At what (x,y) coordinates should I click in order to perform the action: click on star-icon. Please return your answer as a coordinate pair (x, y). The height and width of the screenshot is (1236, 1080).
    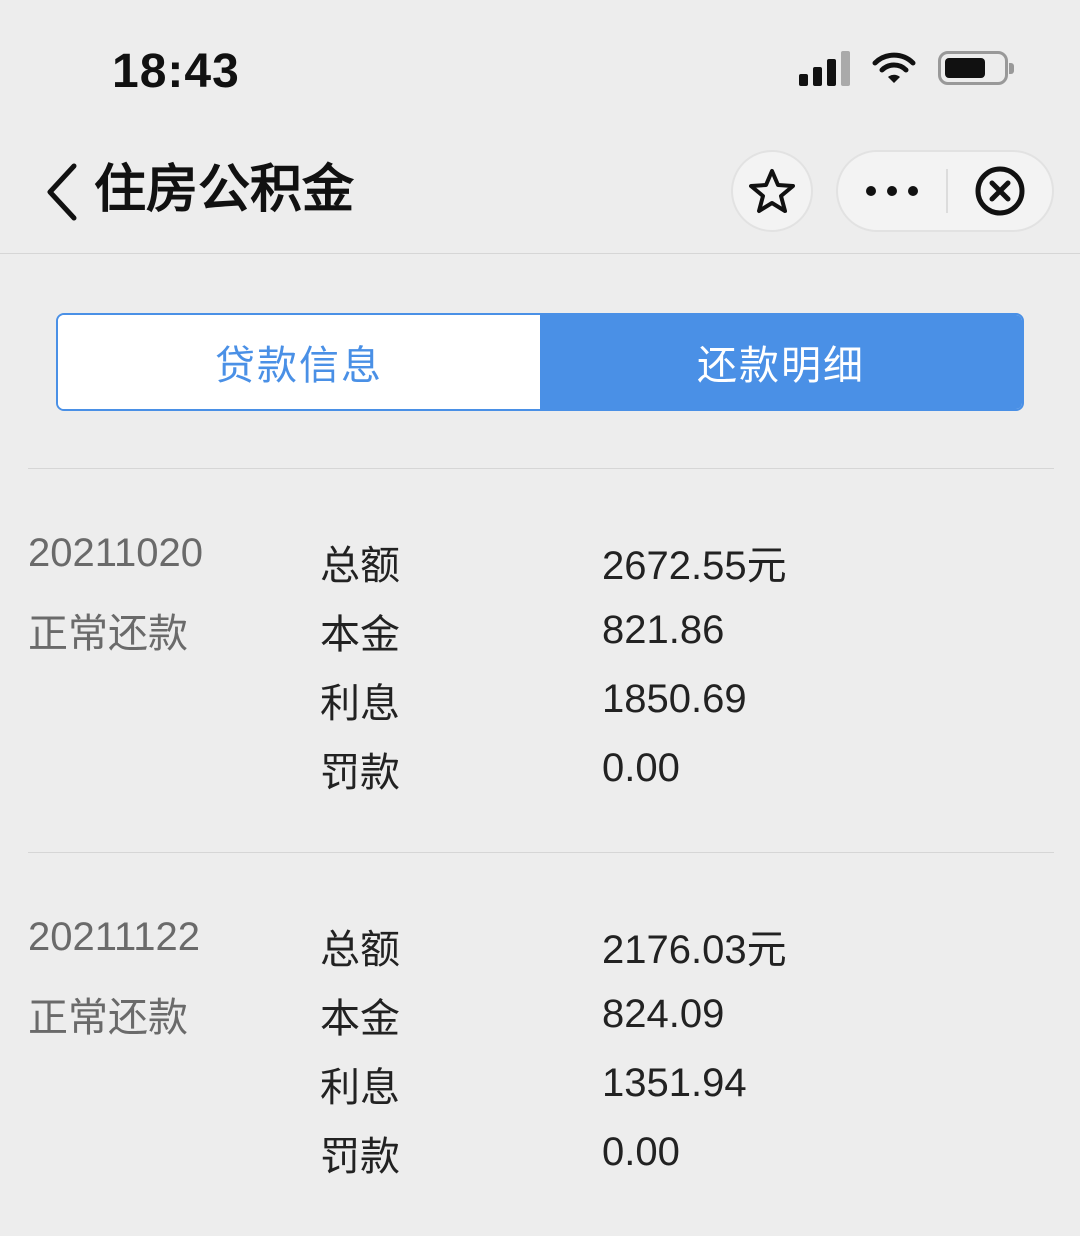
    Looking at the image, I should click on (772, 191).